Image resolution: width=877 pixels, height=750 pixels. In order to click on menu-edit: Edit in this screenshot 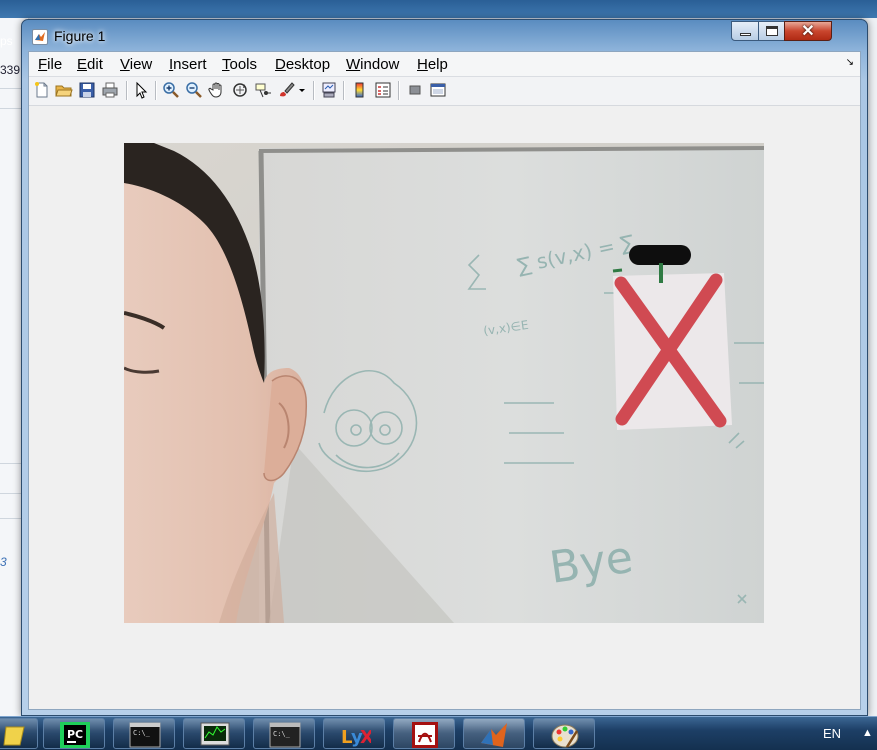, I will do `click(90, 64)`.